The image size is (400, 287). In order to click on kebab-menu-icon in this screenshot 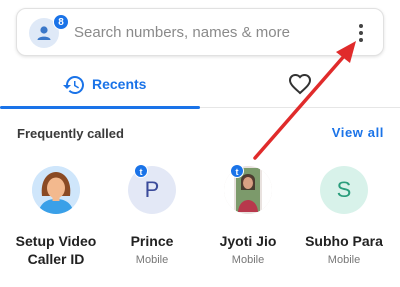, I will do `click(361, 33)`.